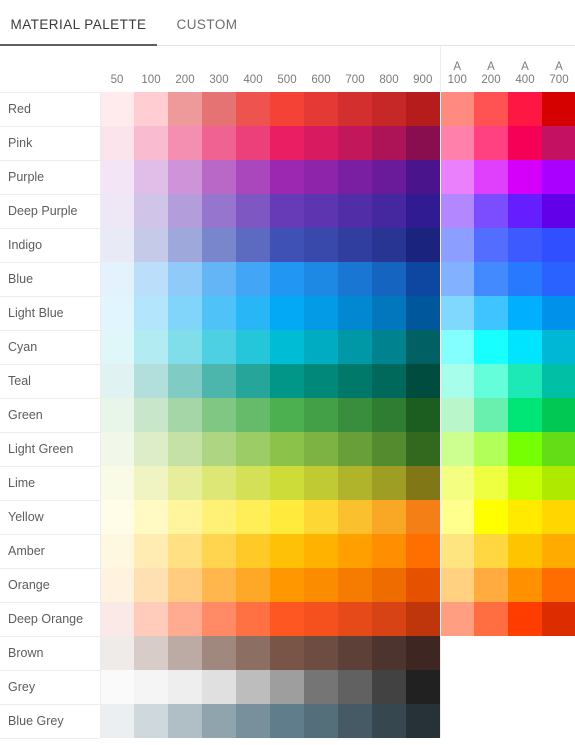  Describe the element at coordinates (558, 517) in the screenshot. I see `swatch-yellow-a700` at that location.